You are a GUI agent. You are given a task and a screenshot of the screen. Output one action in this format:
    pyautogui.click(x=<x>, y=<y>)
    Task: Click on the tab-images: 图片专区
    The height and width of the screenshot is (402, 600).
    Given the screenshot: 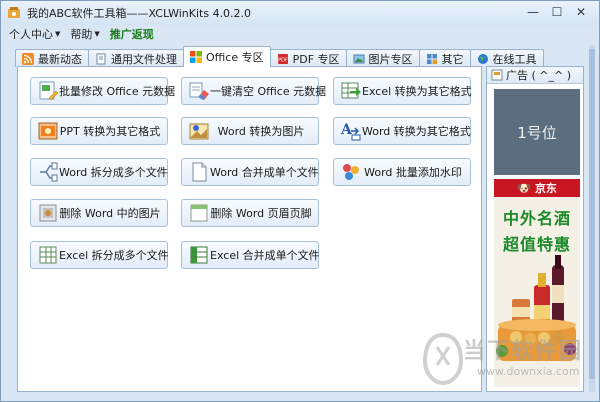 What is the action you would take?
    pyautogui.click(x=382, y=58)
    